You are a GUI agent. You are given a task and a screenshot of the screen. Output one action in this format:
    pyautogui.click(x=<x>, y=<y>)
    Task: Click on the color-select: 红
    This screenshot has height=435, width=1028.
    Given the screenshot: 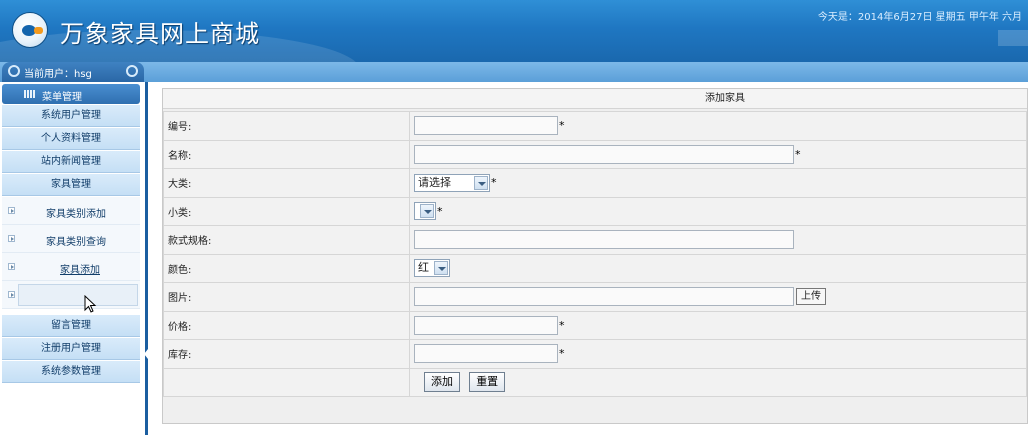 What is the action you would take?
    pyautogui.click(x=432, y=268)
    